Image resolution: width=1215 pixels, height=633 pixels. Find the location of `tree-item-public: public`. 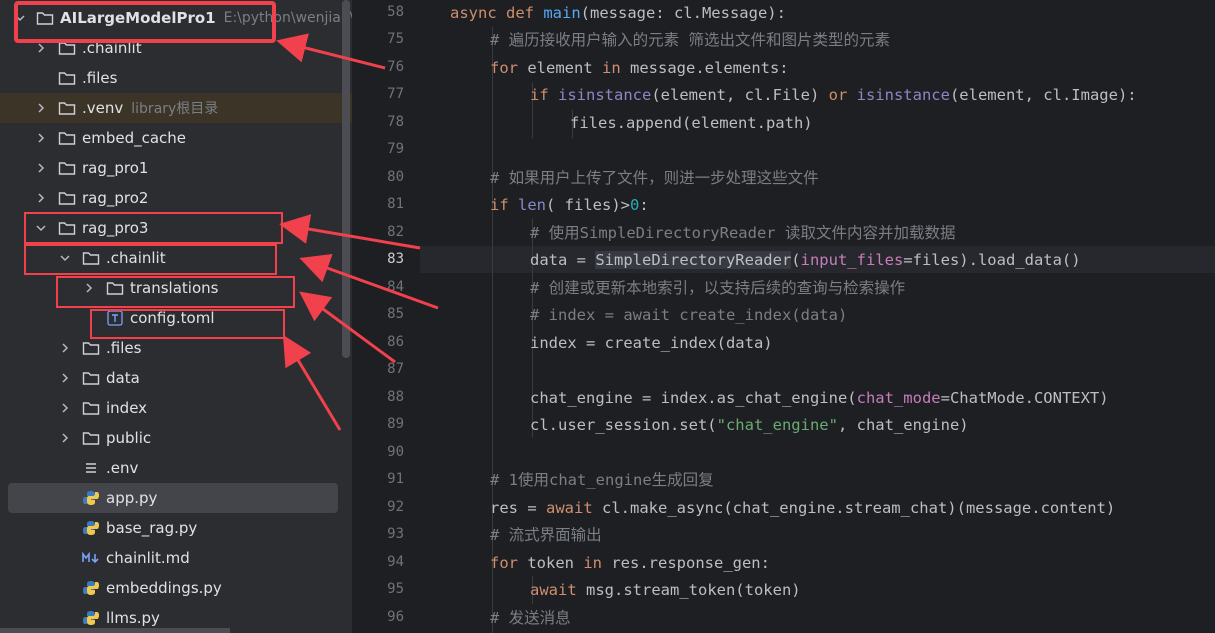

tree-item-public: public is located at coordinates (176, 438).